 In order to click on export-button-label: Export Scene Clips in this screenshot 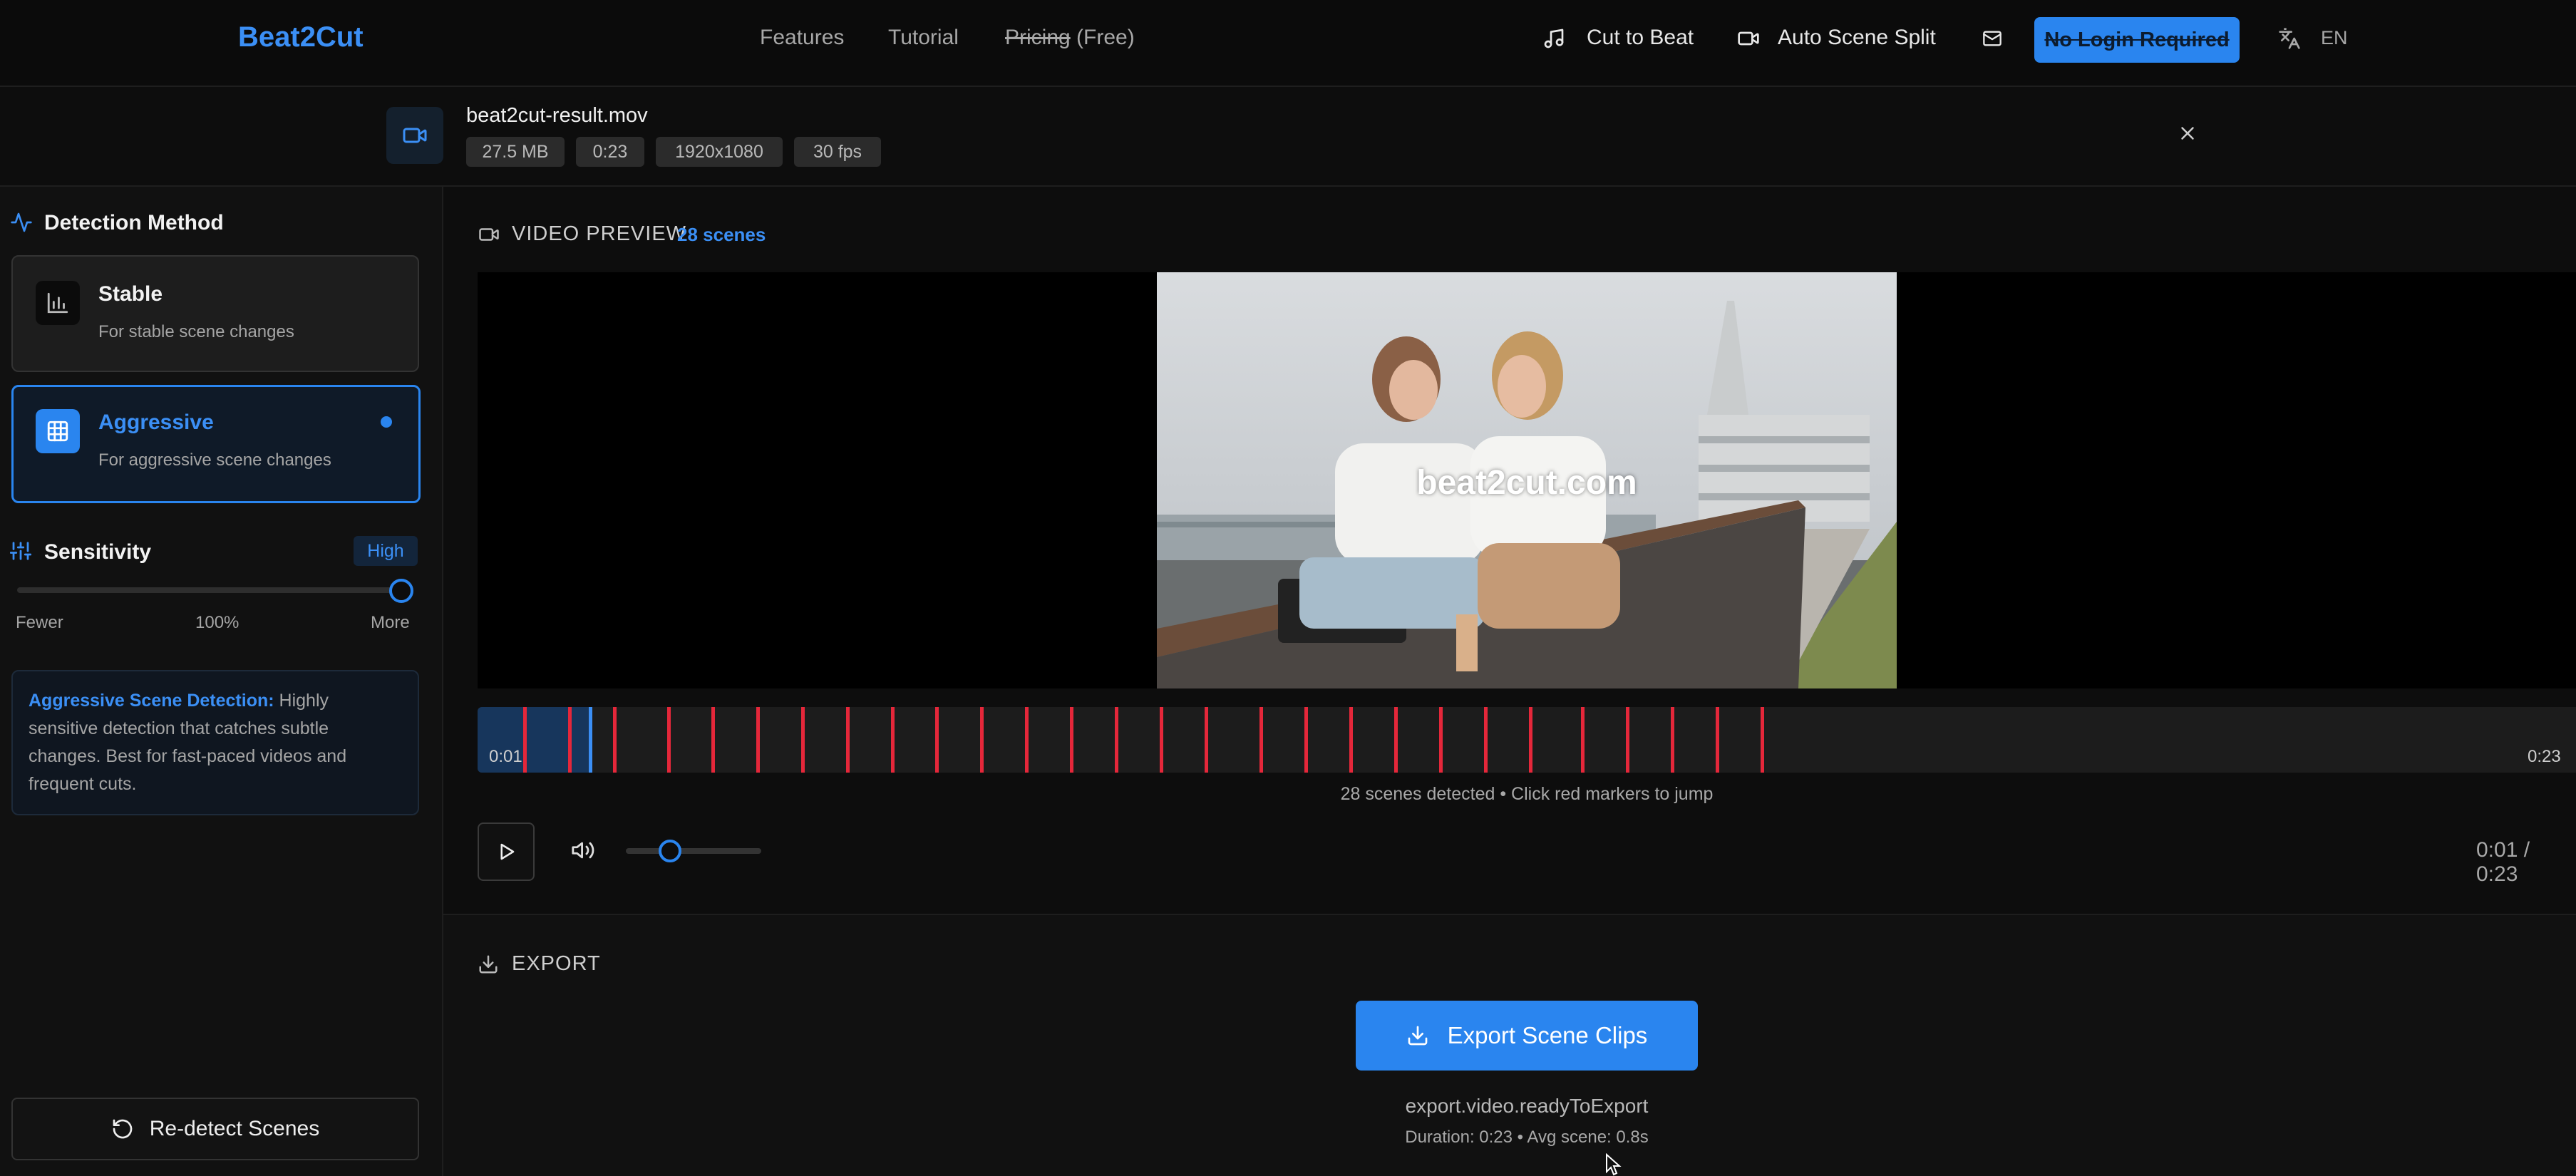, I will do `click(1547, 1035)`.